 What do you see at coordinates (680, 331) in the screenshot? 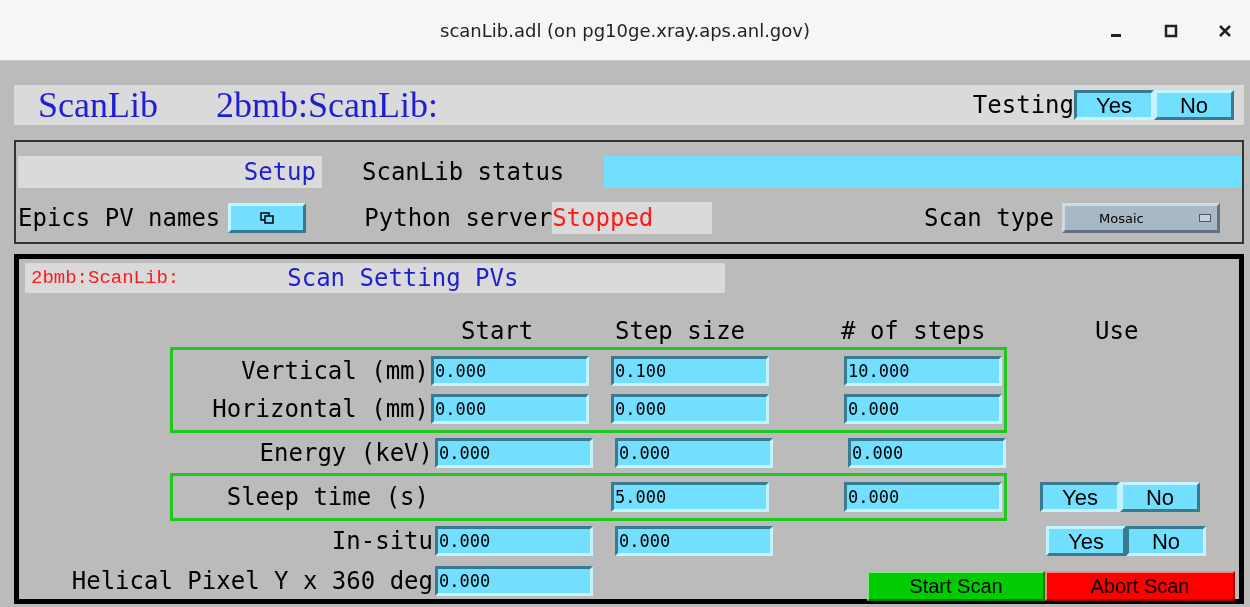
I see `column-header: Step size` at bounding box center [680, 331].